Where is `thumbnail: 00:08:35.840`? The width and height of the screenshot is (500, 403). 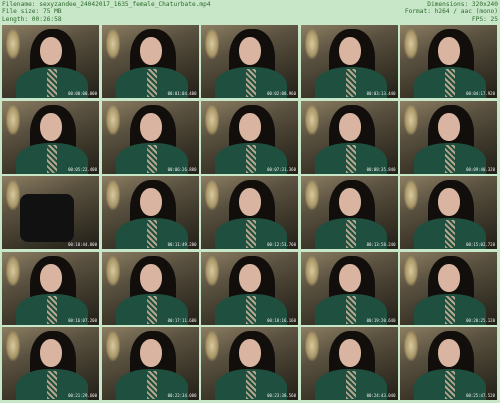 thumbnail: 00:08:35.840 is located at coordinates (349, 137).